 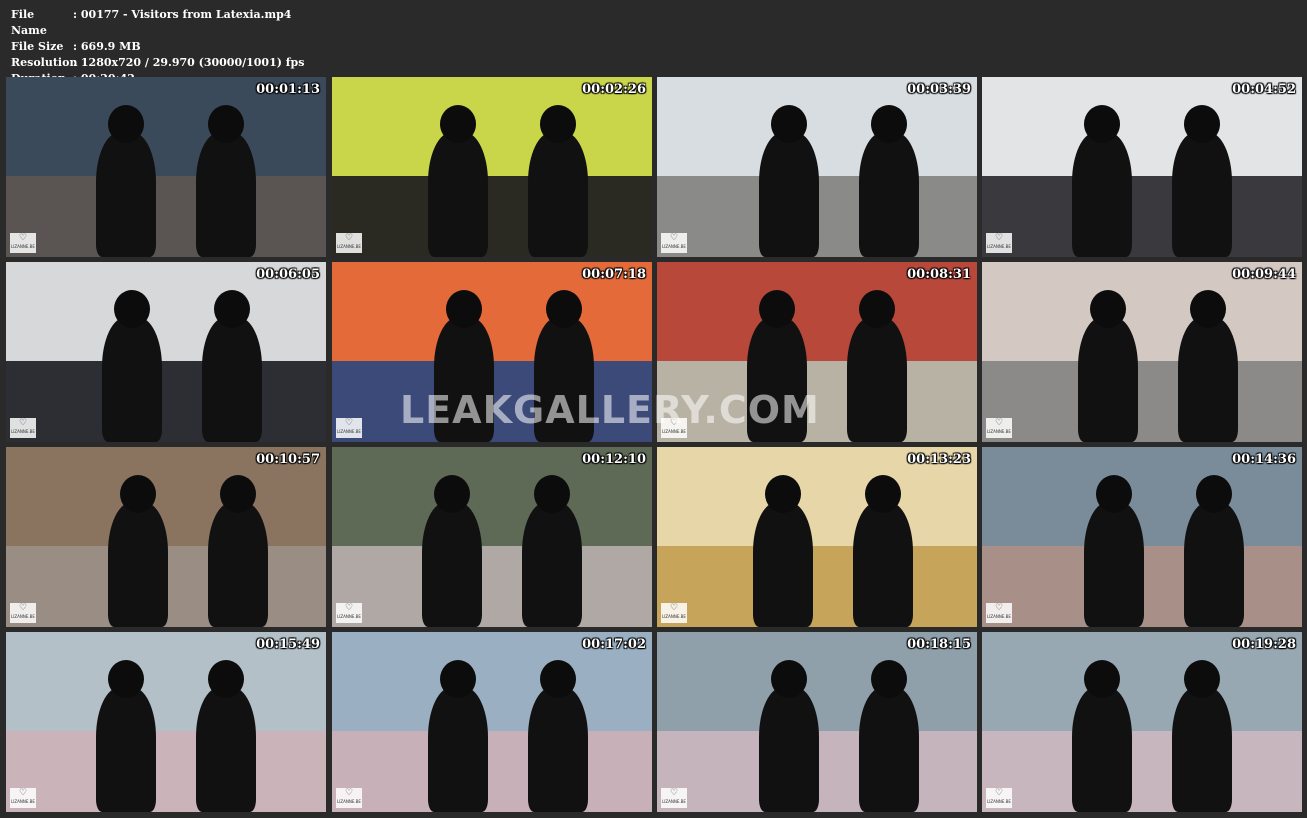 I want to click on thumbnail: 00:15:49 ♡ LIZANNE.BE, so click(x=166, y=722).